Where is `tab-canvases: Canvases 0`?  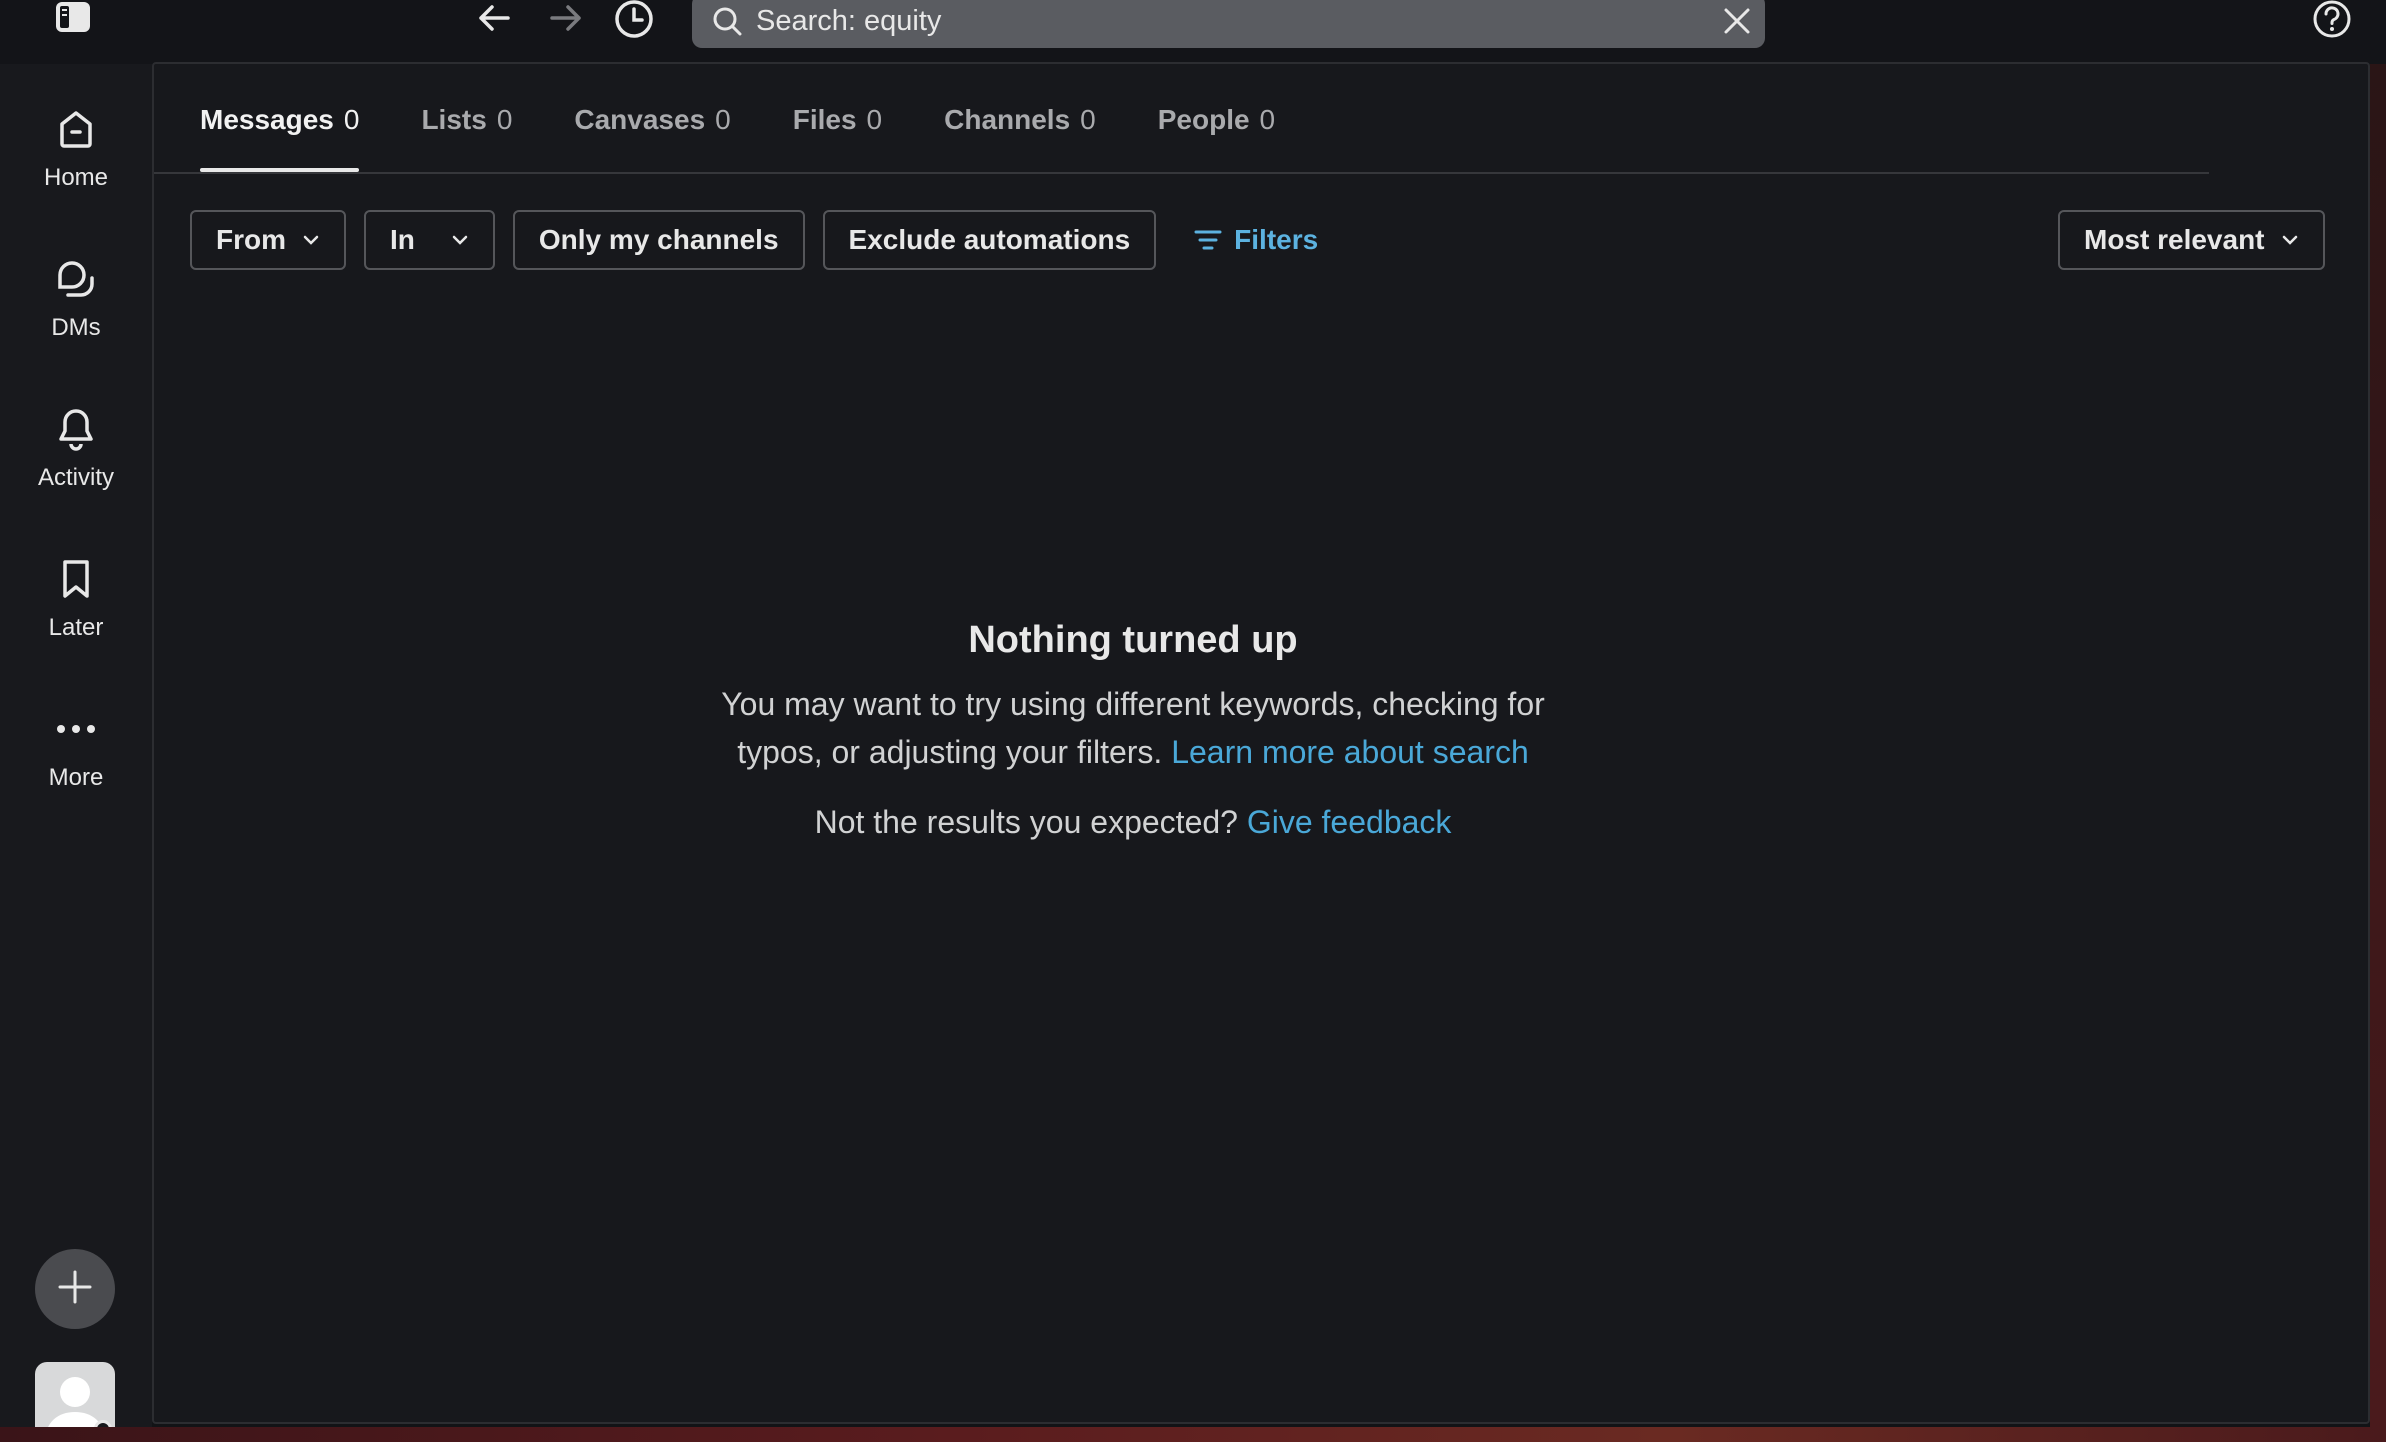 tab-canvases: Canvases 0 is located at coordinates (652, 132).